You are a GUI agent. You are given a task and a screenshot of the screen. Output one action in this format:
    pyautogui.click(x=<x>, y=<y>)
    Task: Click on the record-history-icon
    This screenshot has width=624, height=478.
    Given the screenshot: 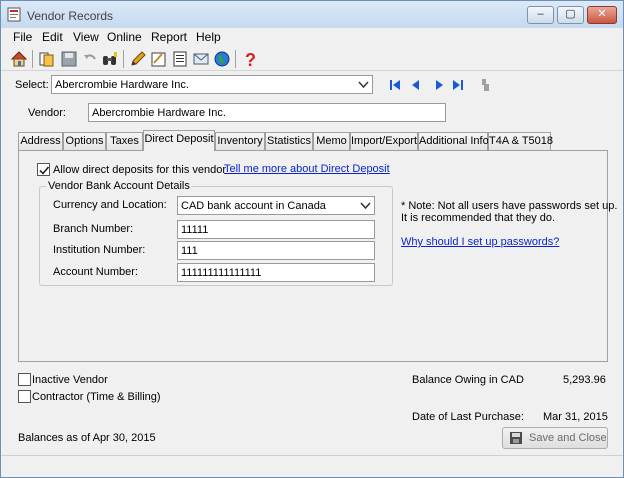 What is the action you would take?
    pyautogui.click(x=486, y=85)
    